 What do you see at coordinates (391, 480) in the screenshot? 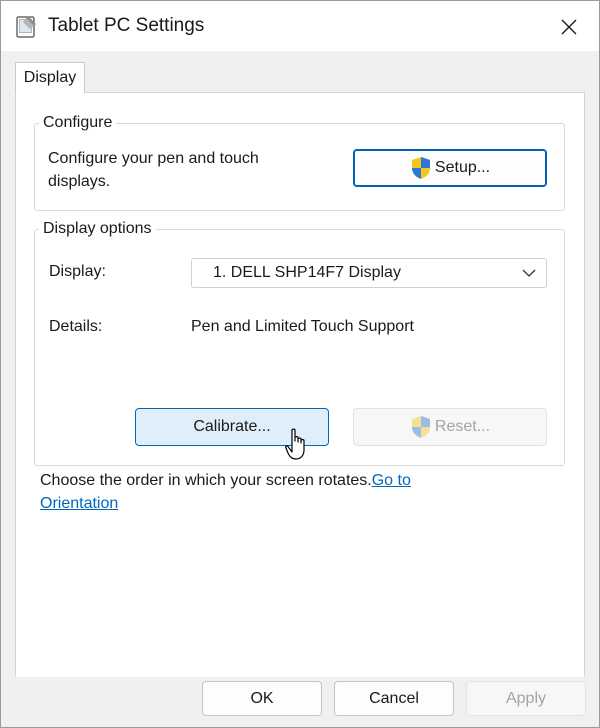
I see `go-to-orientation-link-line1: Go to` at bounding box center [391, 480].